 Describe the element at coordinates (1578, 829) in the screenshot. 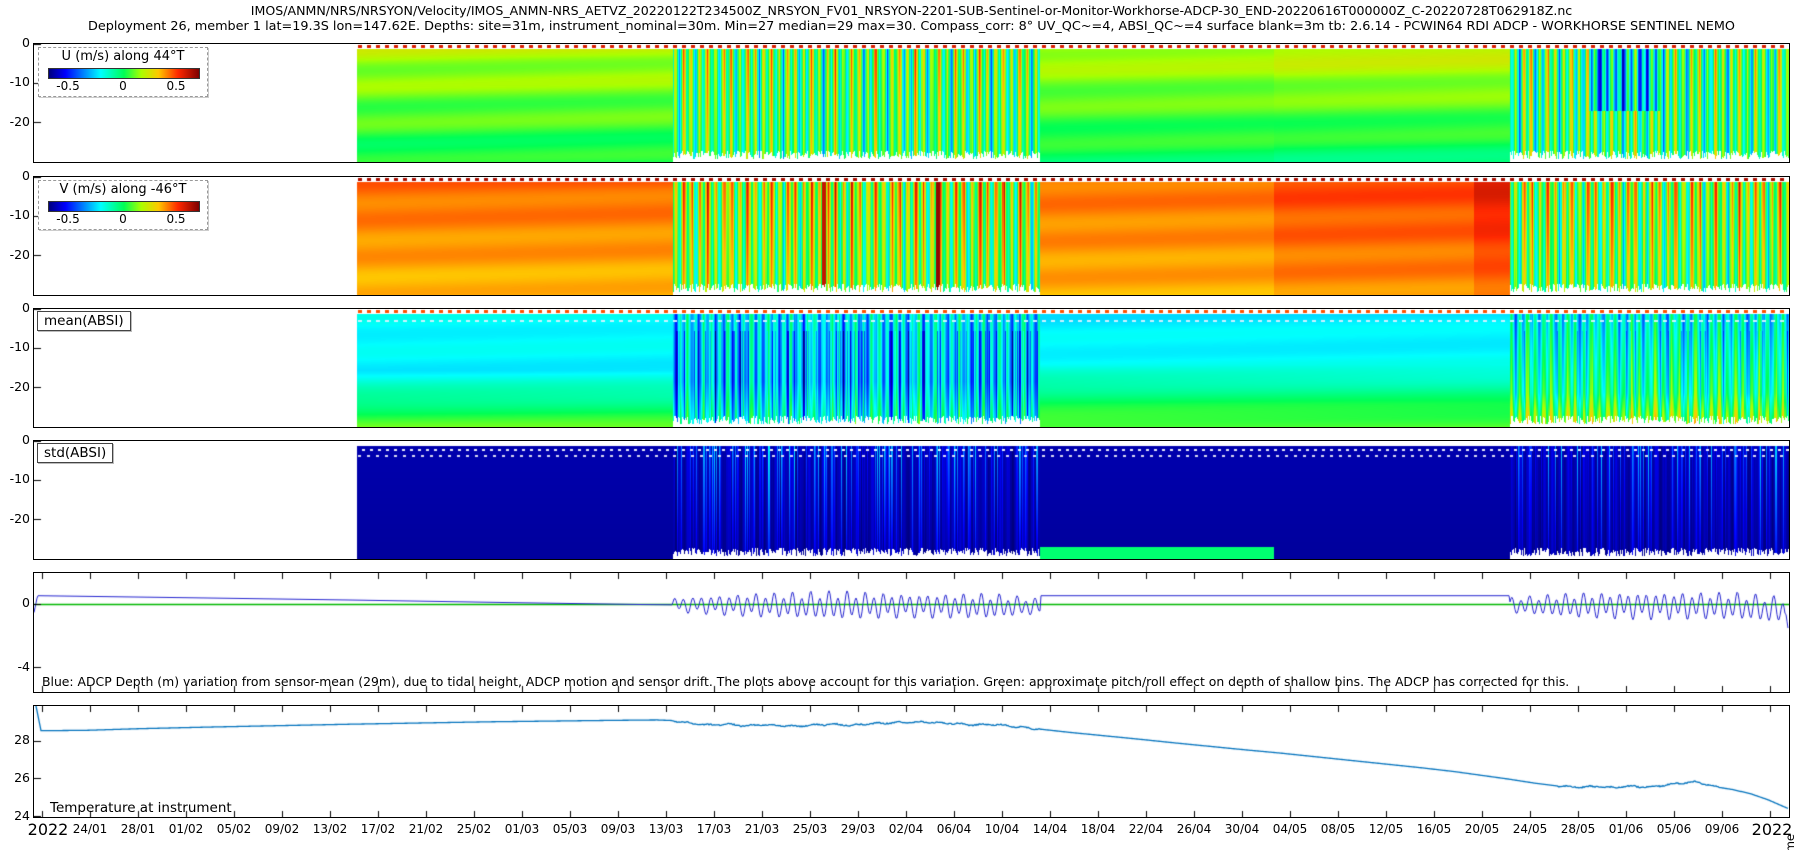

I see `x-tick-label: 28/05` at that location.